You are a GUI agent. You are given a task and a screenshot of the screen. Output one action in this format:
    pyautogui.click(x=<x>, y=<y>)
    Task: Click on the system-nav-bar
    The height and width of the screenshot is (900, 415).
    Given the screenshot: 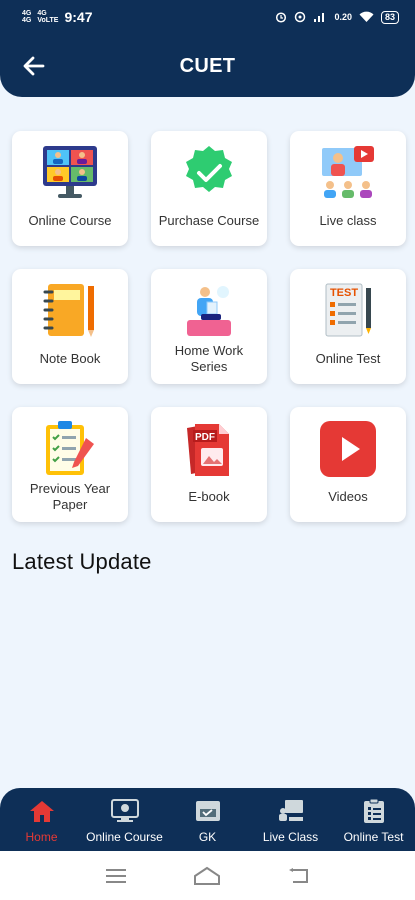 What is the action you would take?
    pyautogui.click(x=207, y=875)
    